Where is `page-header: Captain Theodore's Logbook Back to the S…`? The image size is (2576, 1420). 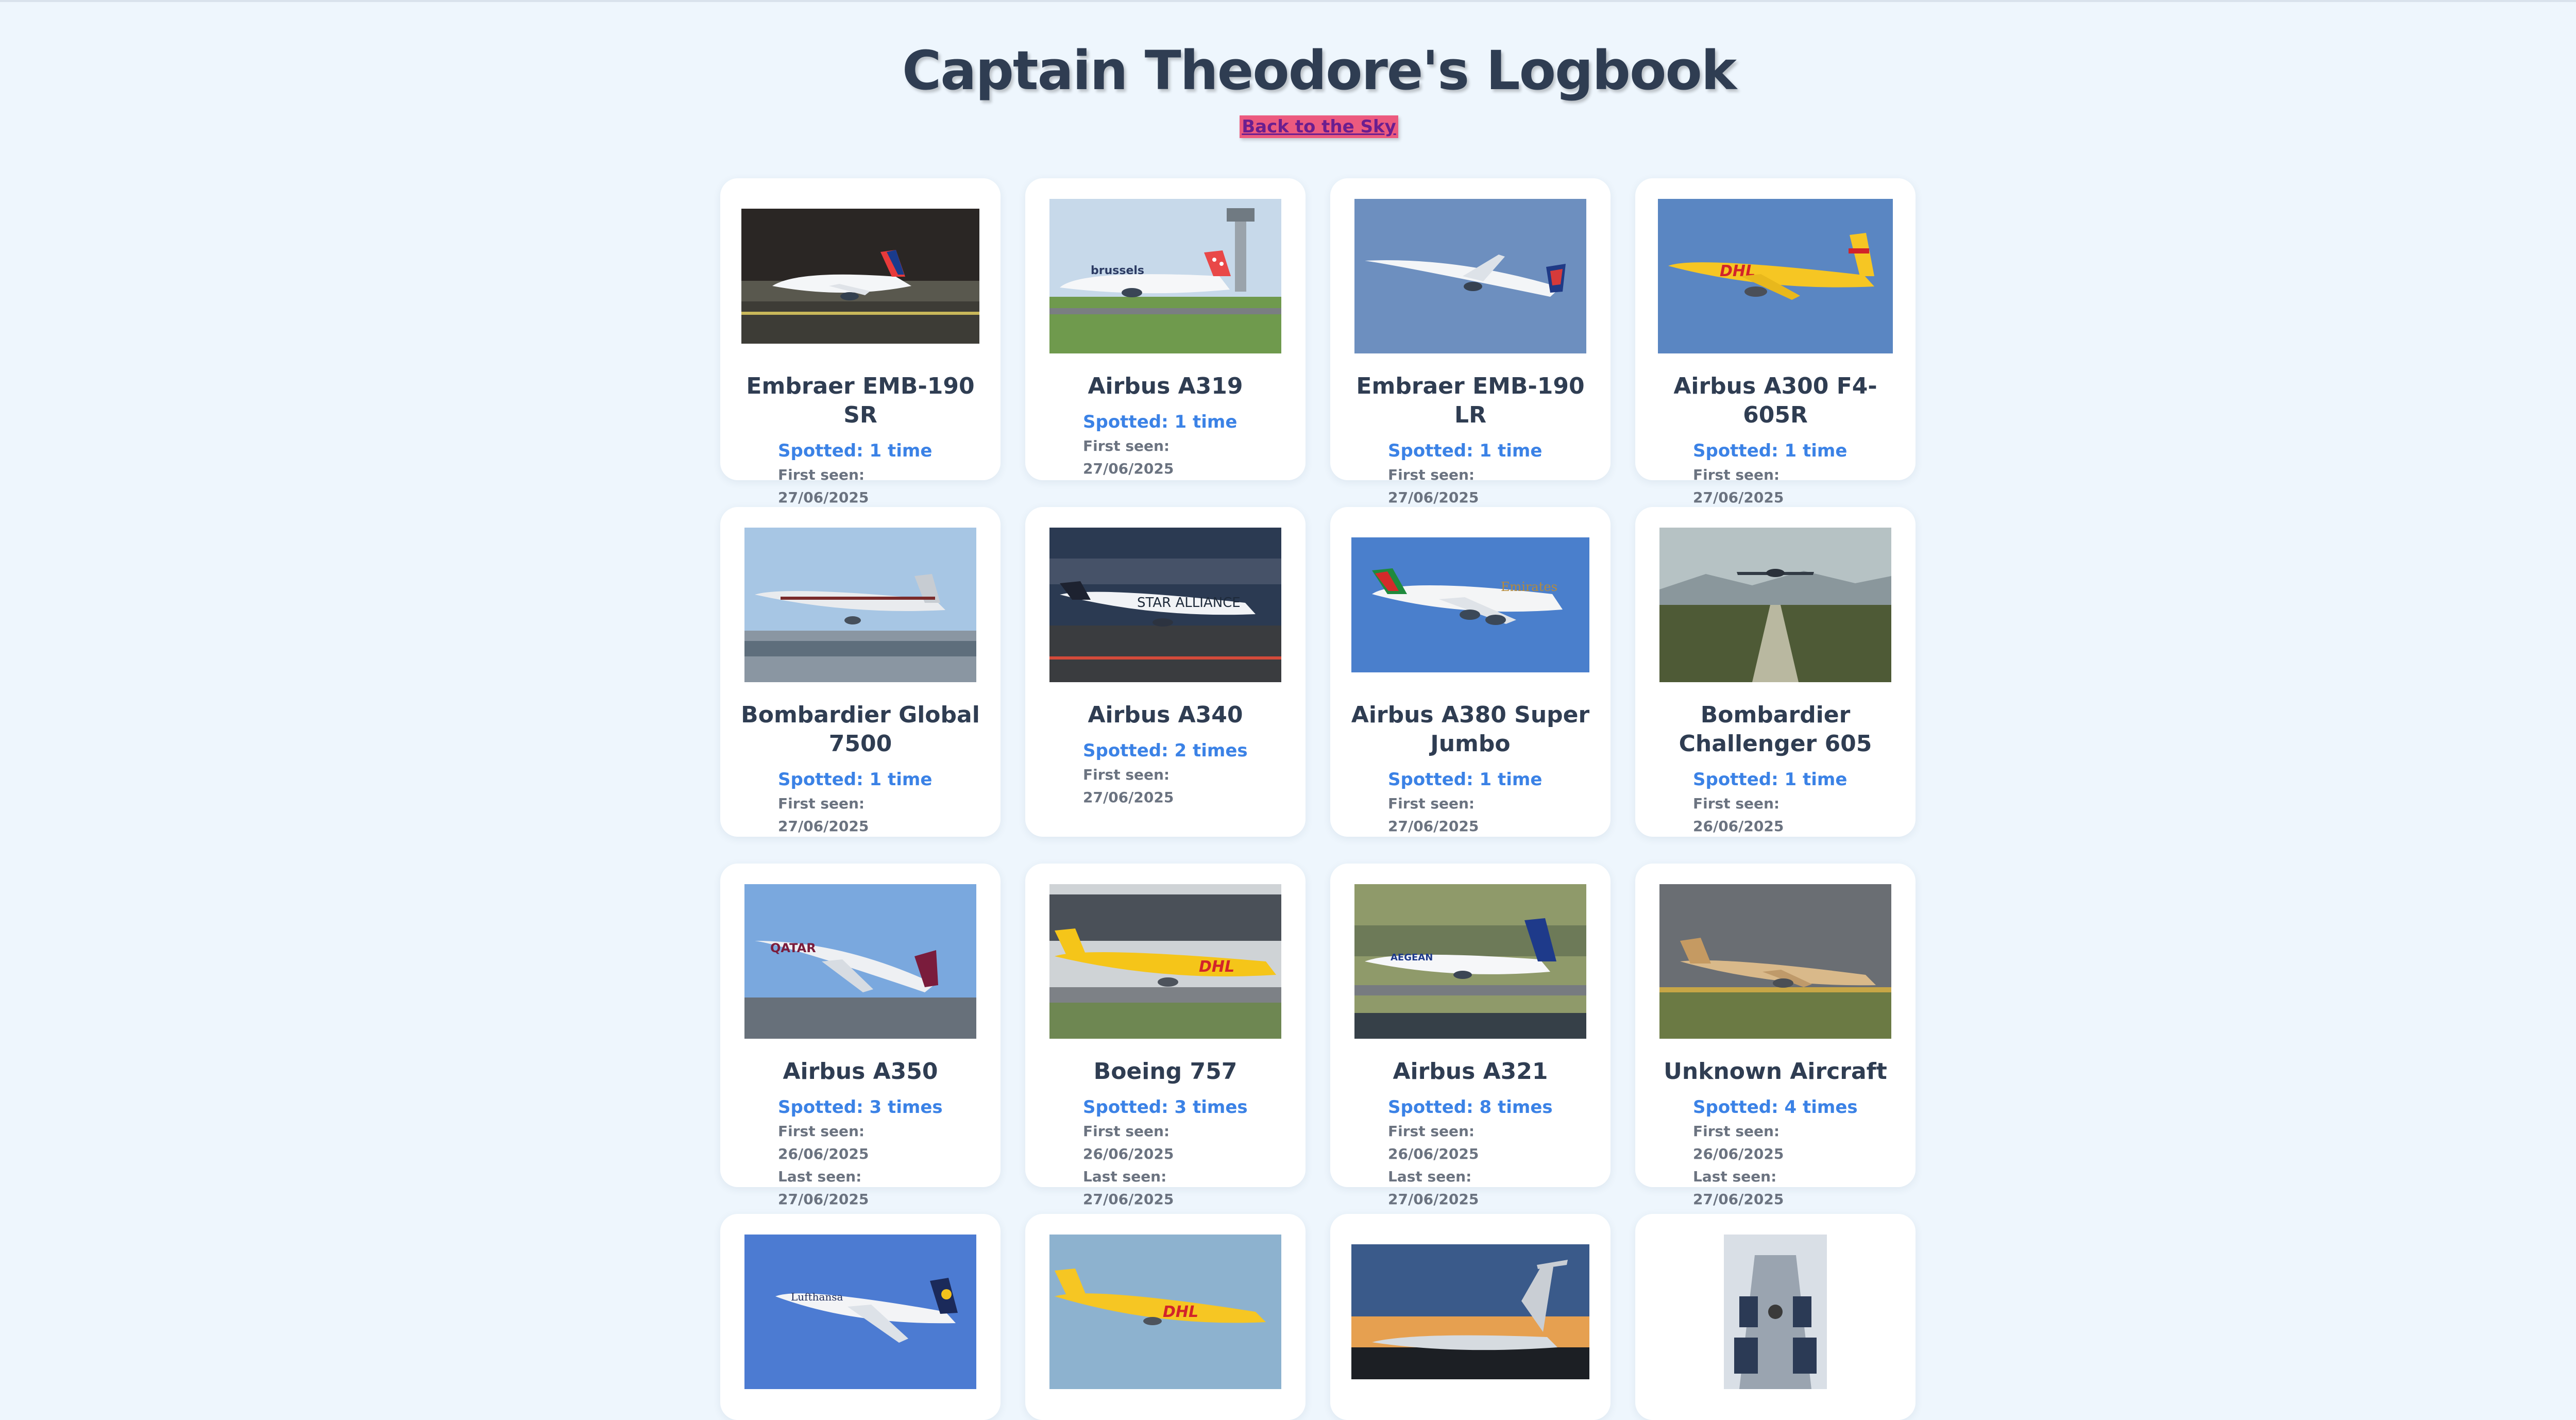 page-header: Captain Theodore's Logbook Back to the S… is located at coordinates (1288, 69).